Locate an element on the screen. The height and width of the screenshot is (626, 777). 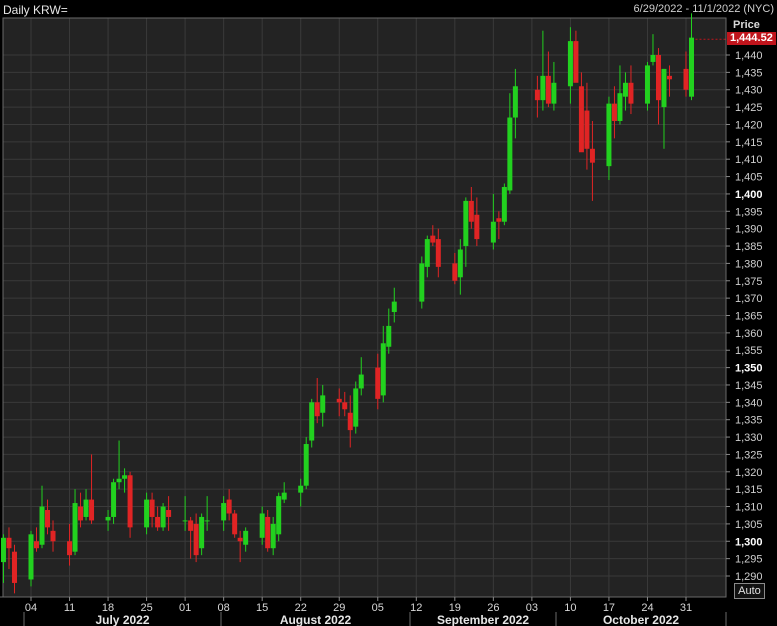
y-tick-label: 1,425 is located at coordinates (749, 108).